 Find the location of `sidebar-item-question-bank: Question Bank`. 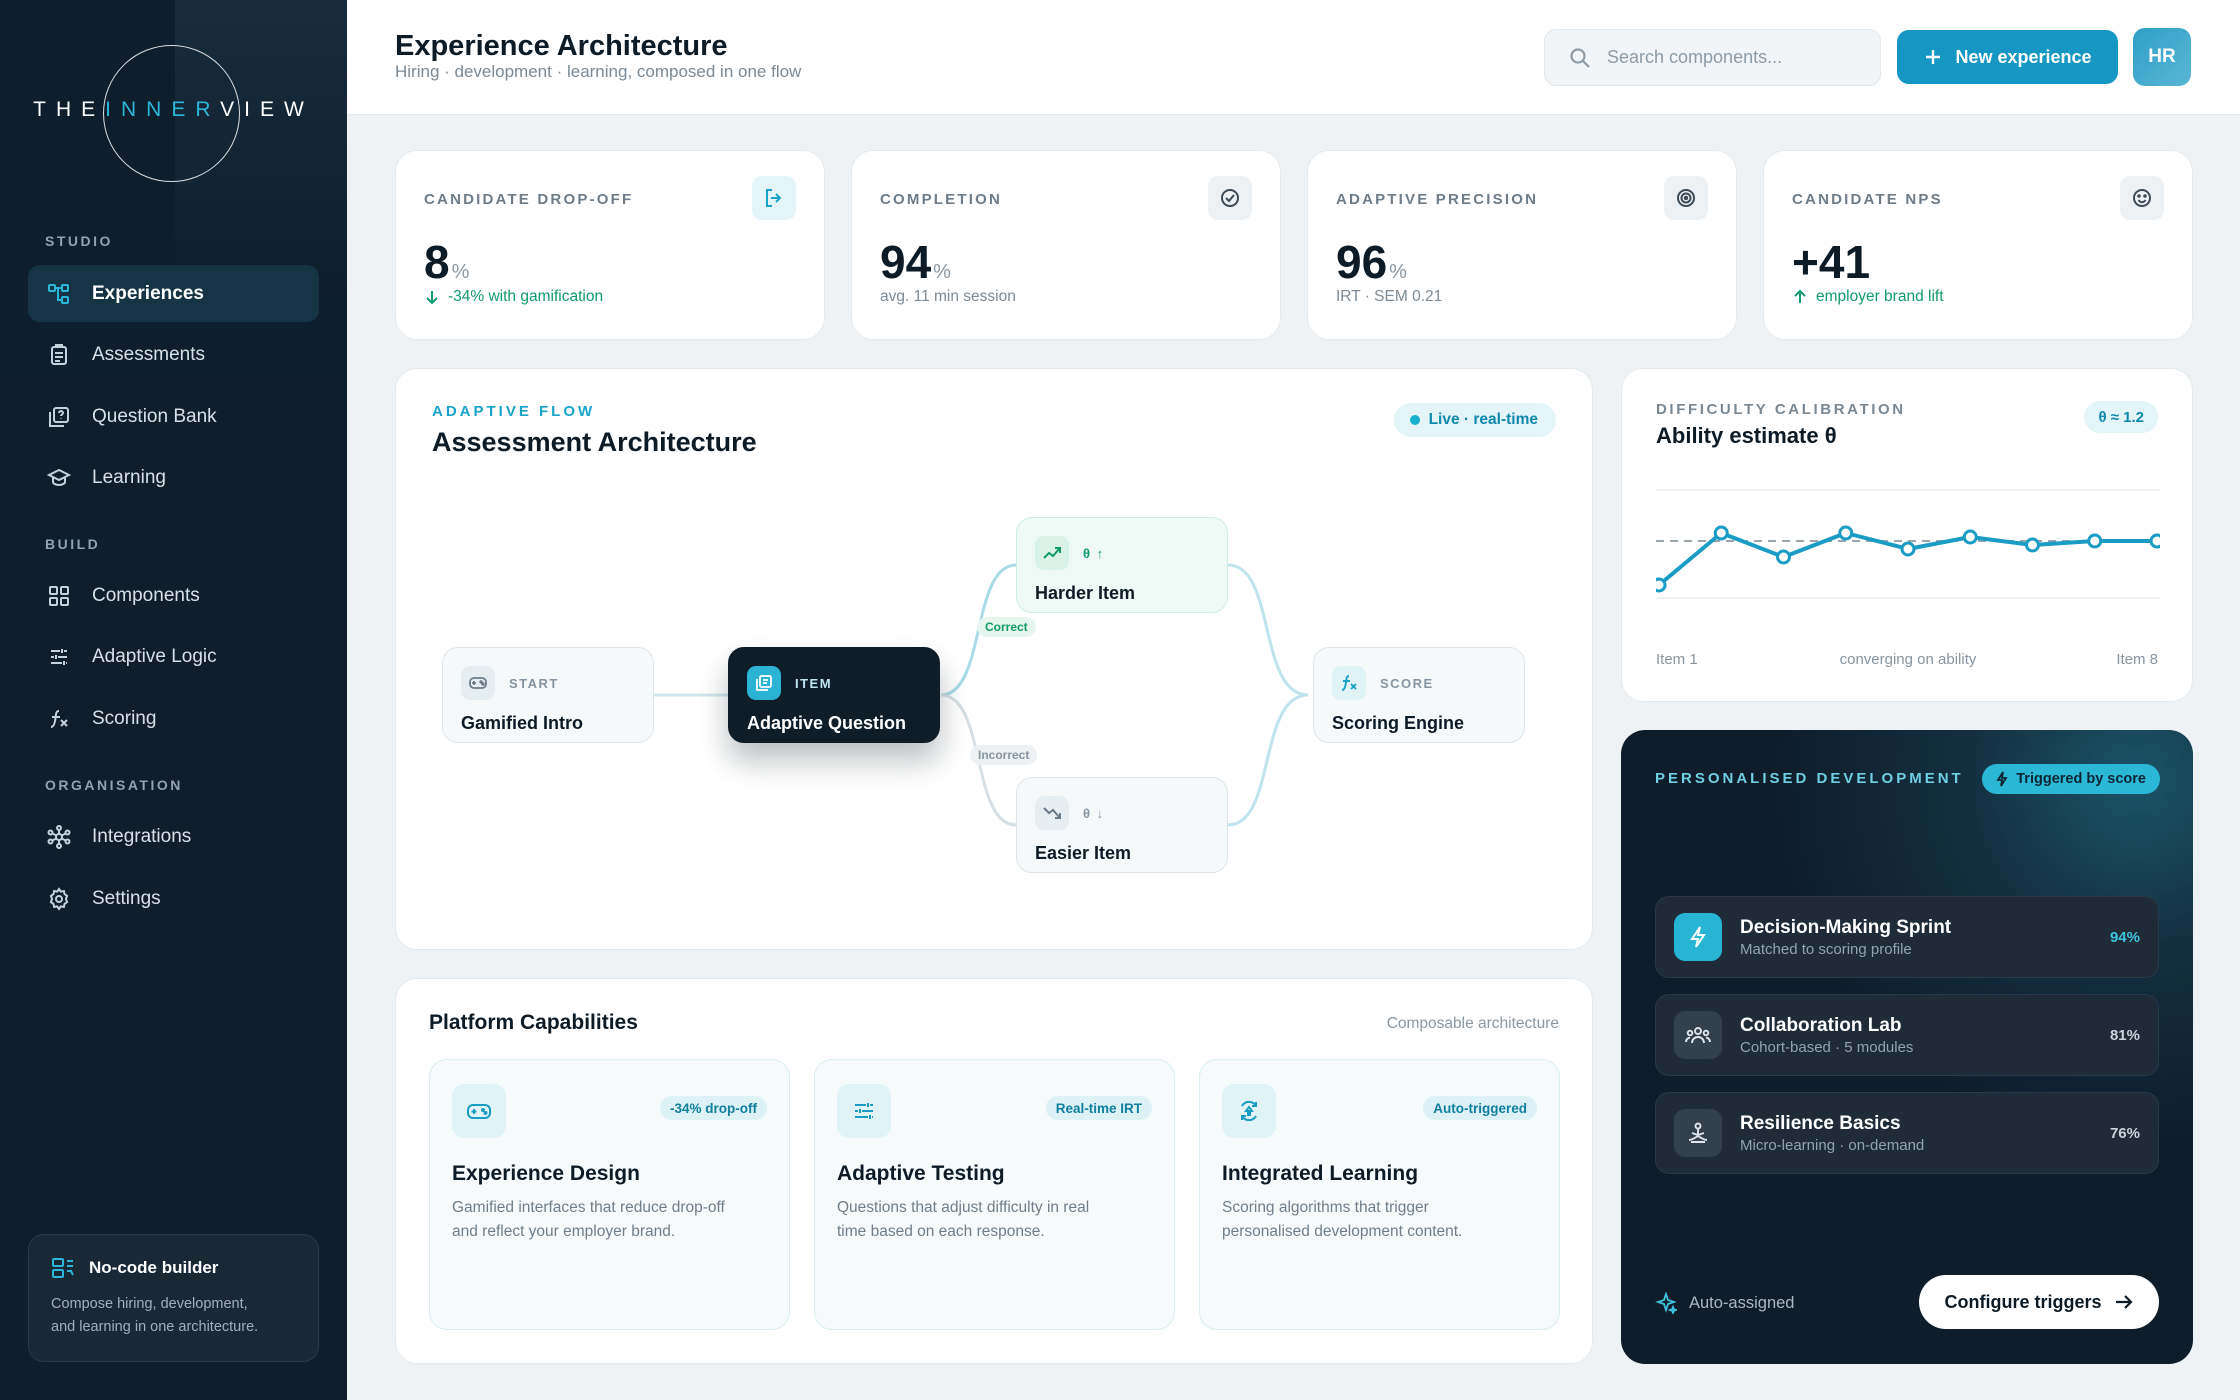

sidebar-item-question-bank: Question Bank is located at coordinates (173, 416).